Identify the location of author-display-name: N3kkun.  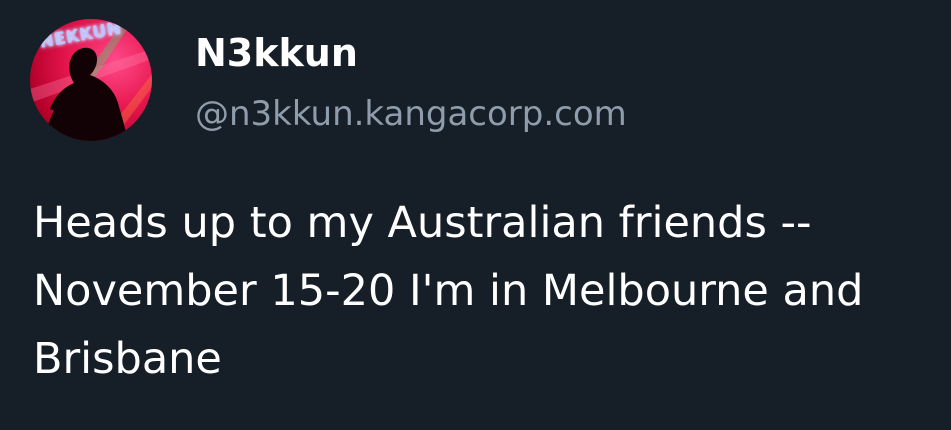
(276, 53).